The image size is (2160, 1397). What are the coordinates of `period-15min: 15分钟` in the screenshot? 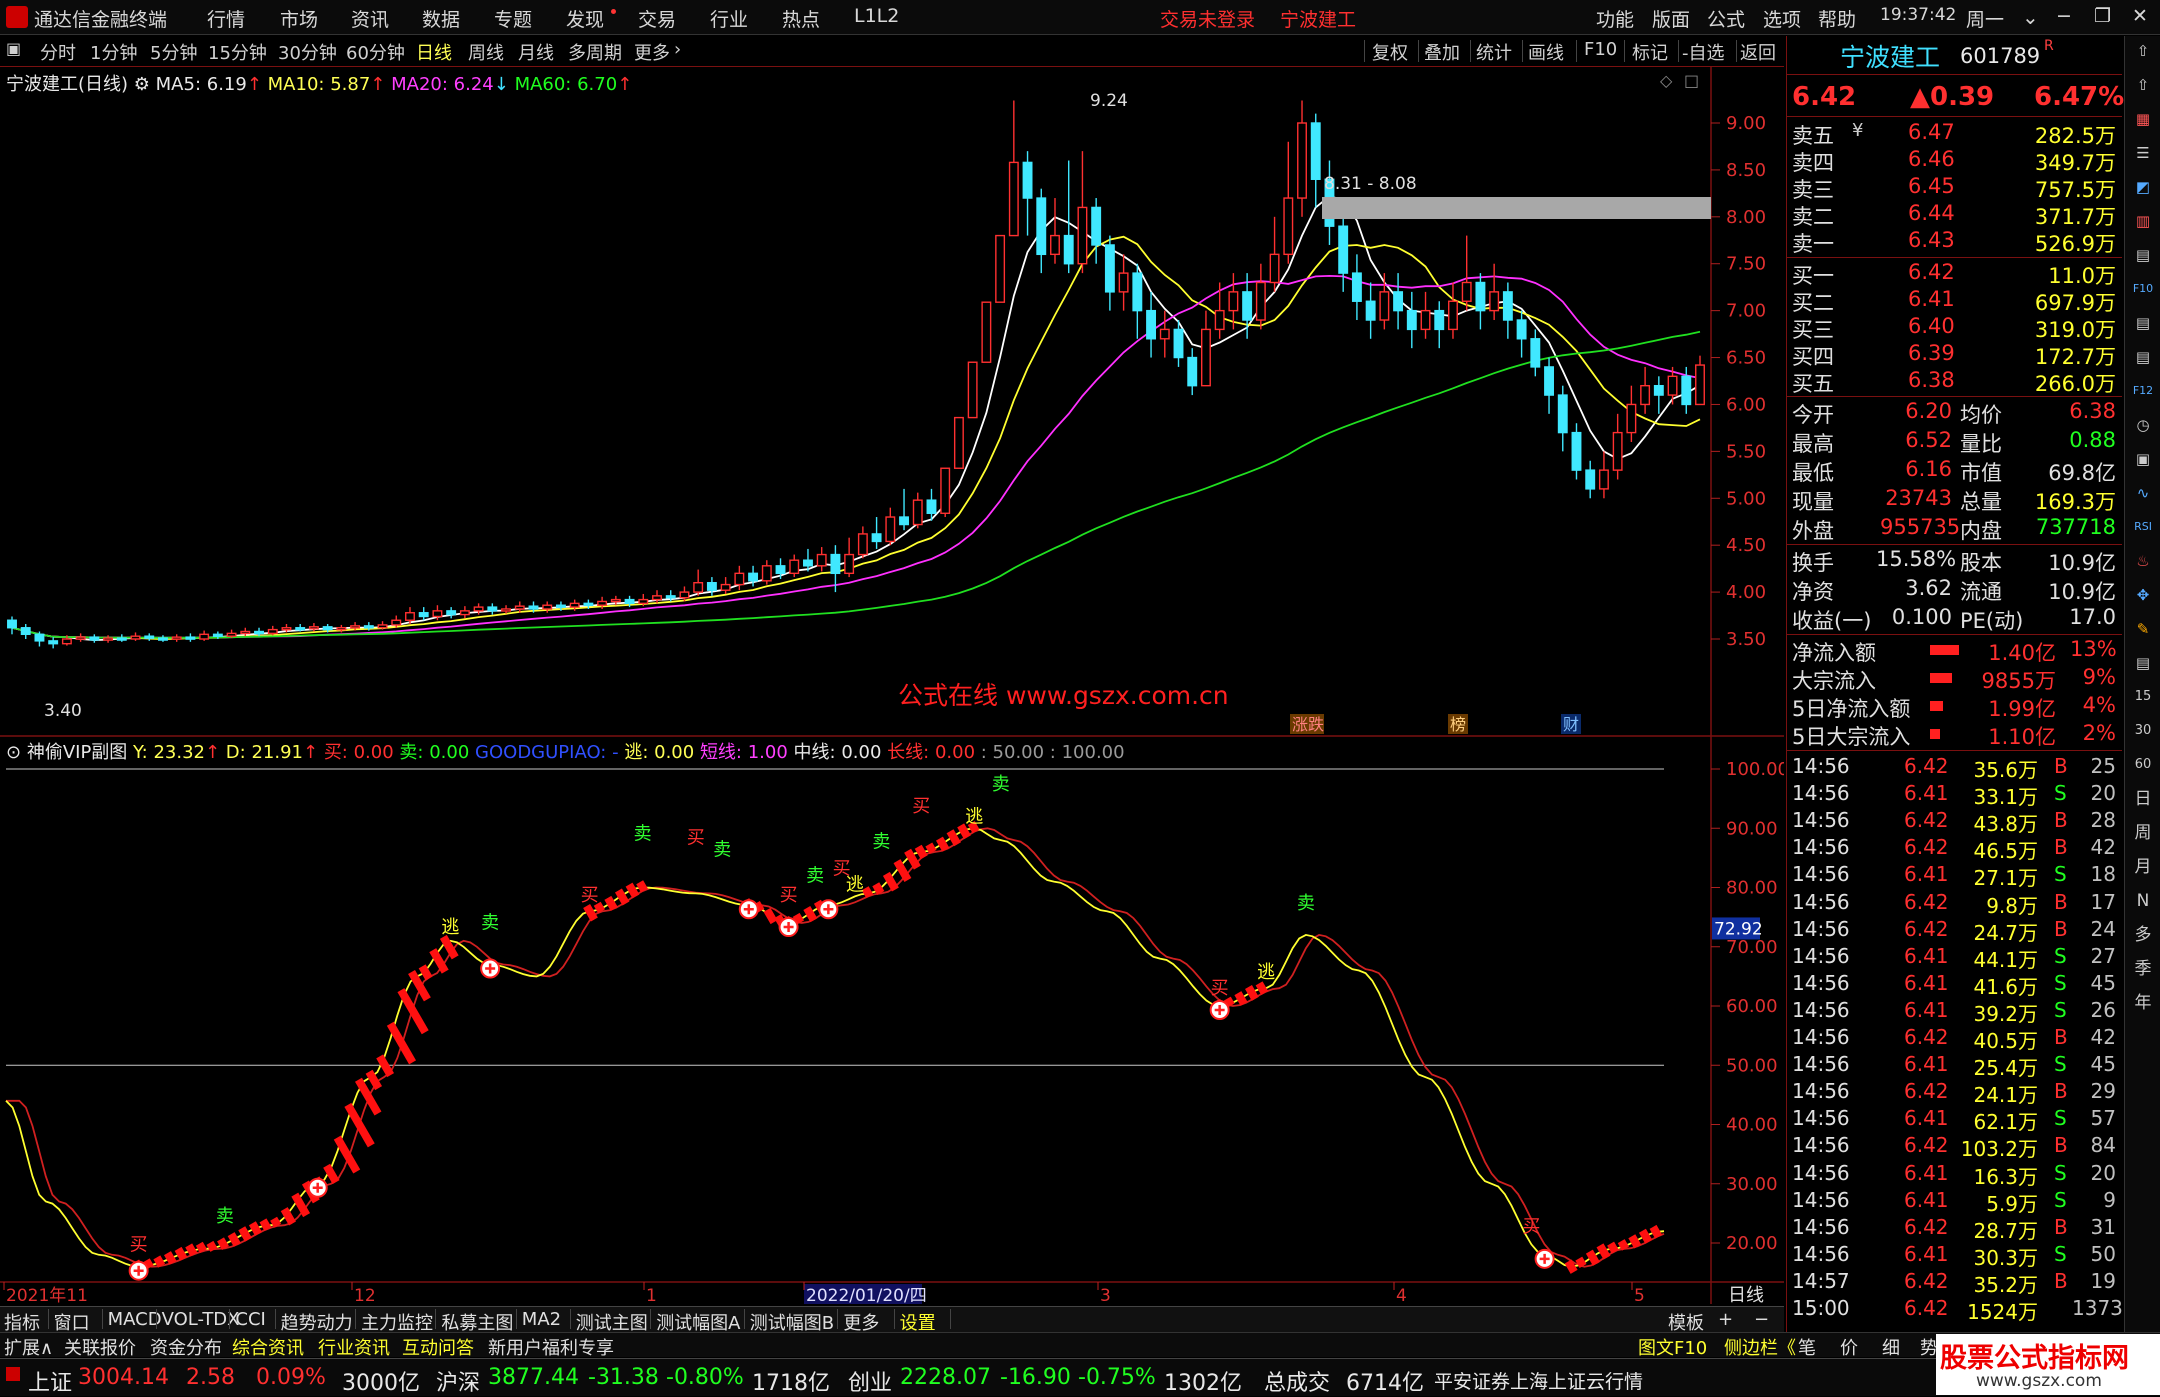 It's located at (237, 52).